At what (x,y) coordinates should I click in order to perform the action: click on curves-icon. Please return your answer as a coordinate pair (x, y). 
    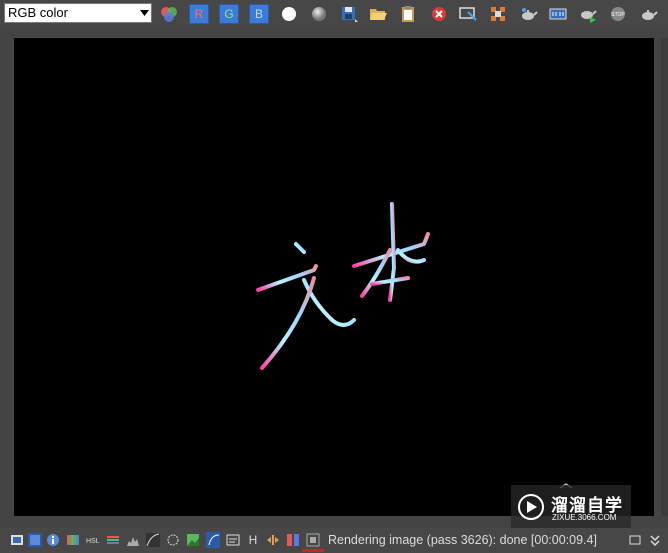
    Looking at the image, I should click on (153, 540).